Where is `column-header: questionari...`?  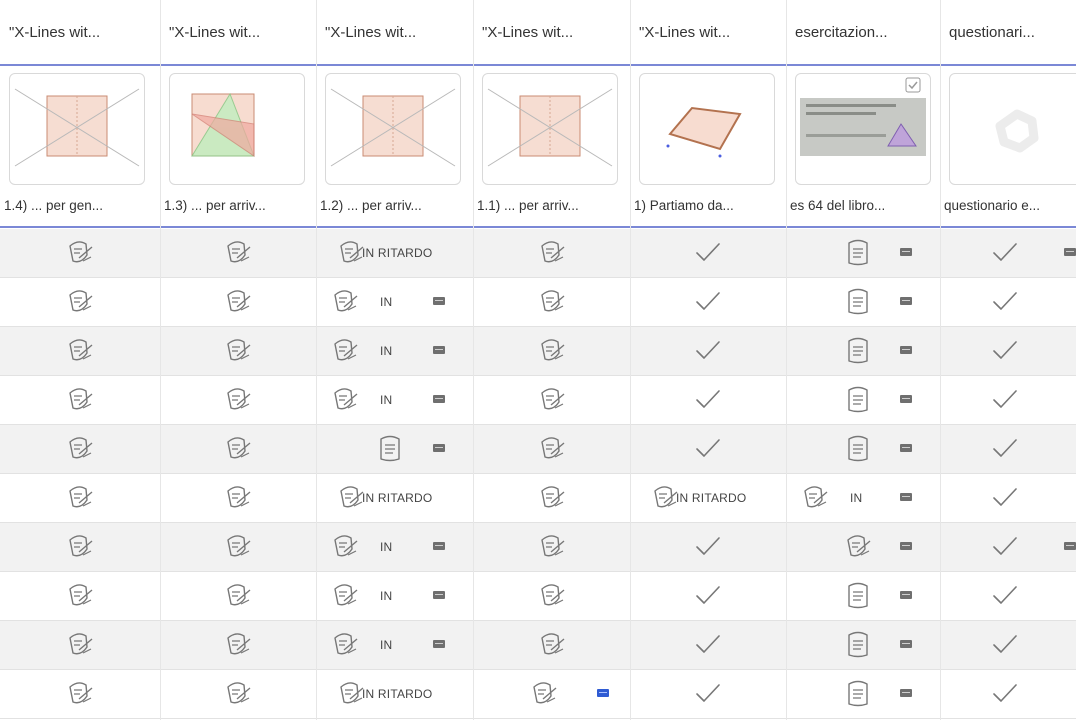 column-header: questionari... is located at coordinates (1008, 32).